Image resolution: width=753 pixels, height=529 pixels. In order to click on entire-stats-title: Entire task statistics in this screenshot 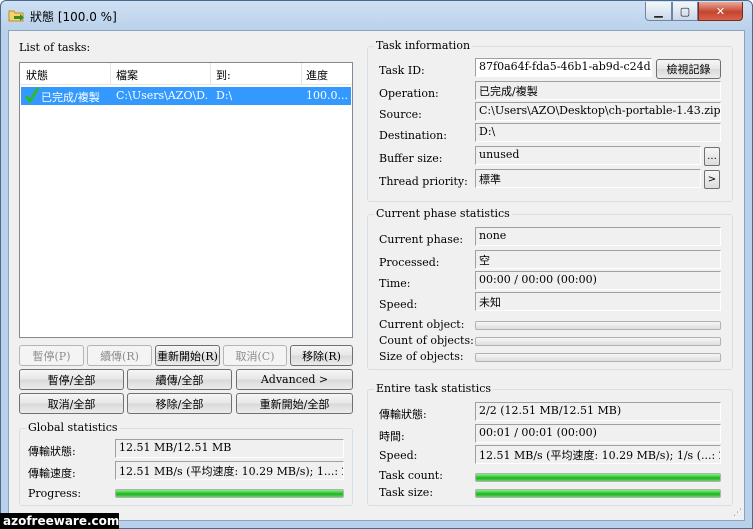, I will do `click(434, 388)`.